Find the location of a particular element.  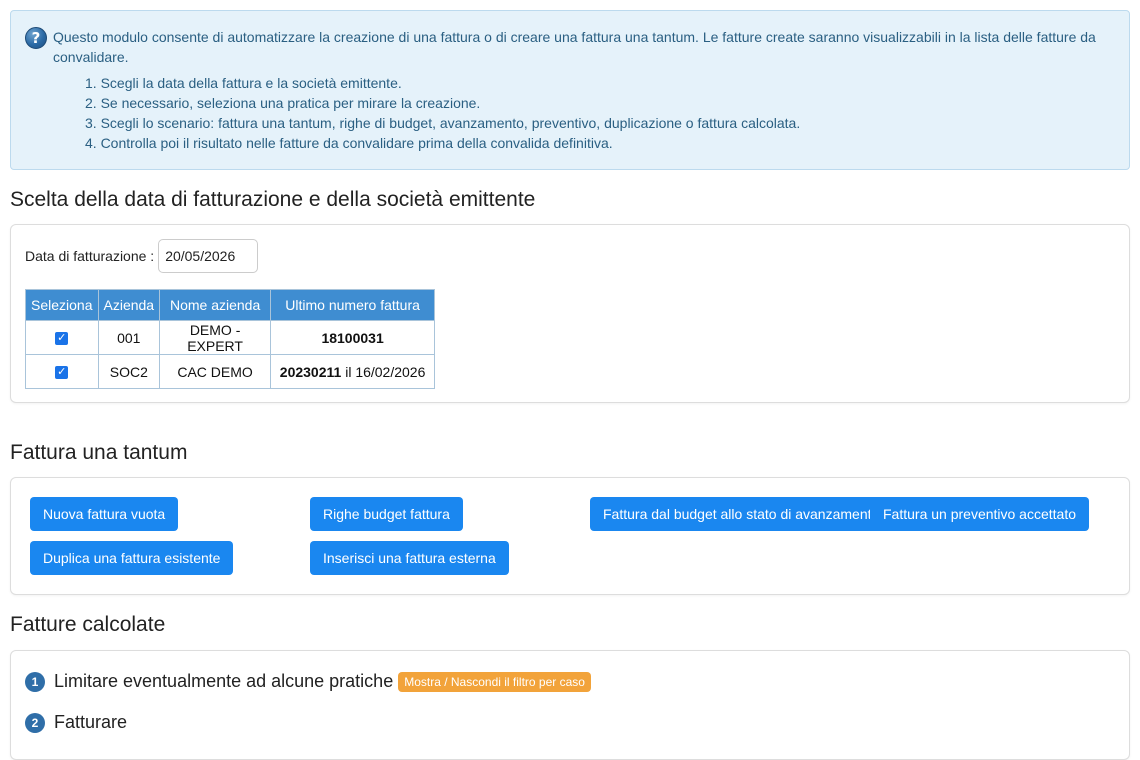

last-invoice-number: 20230211 is located at coordinates (310, 371).